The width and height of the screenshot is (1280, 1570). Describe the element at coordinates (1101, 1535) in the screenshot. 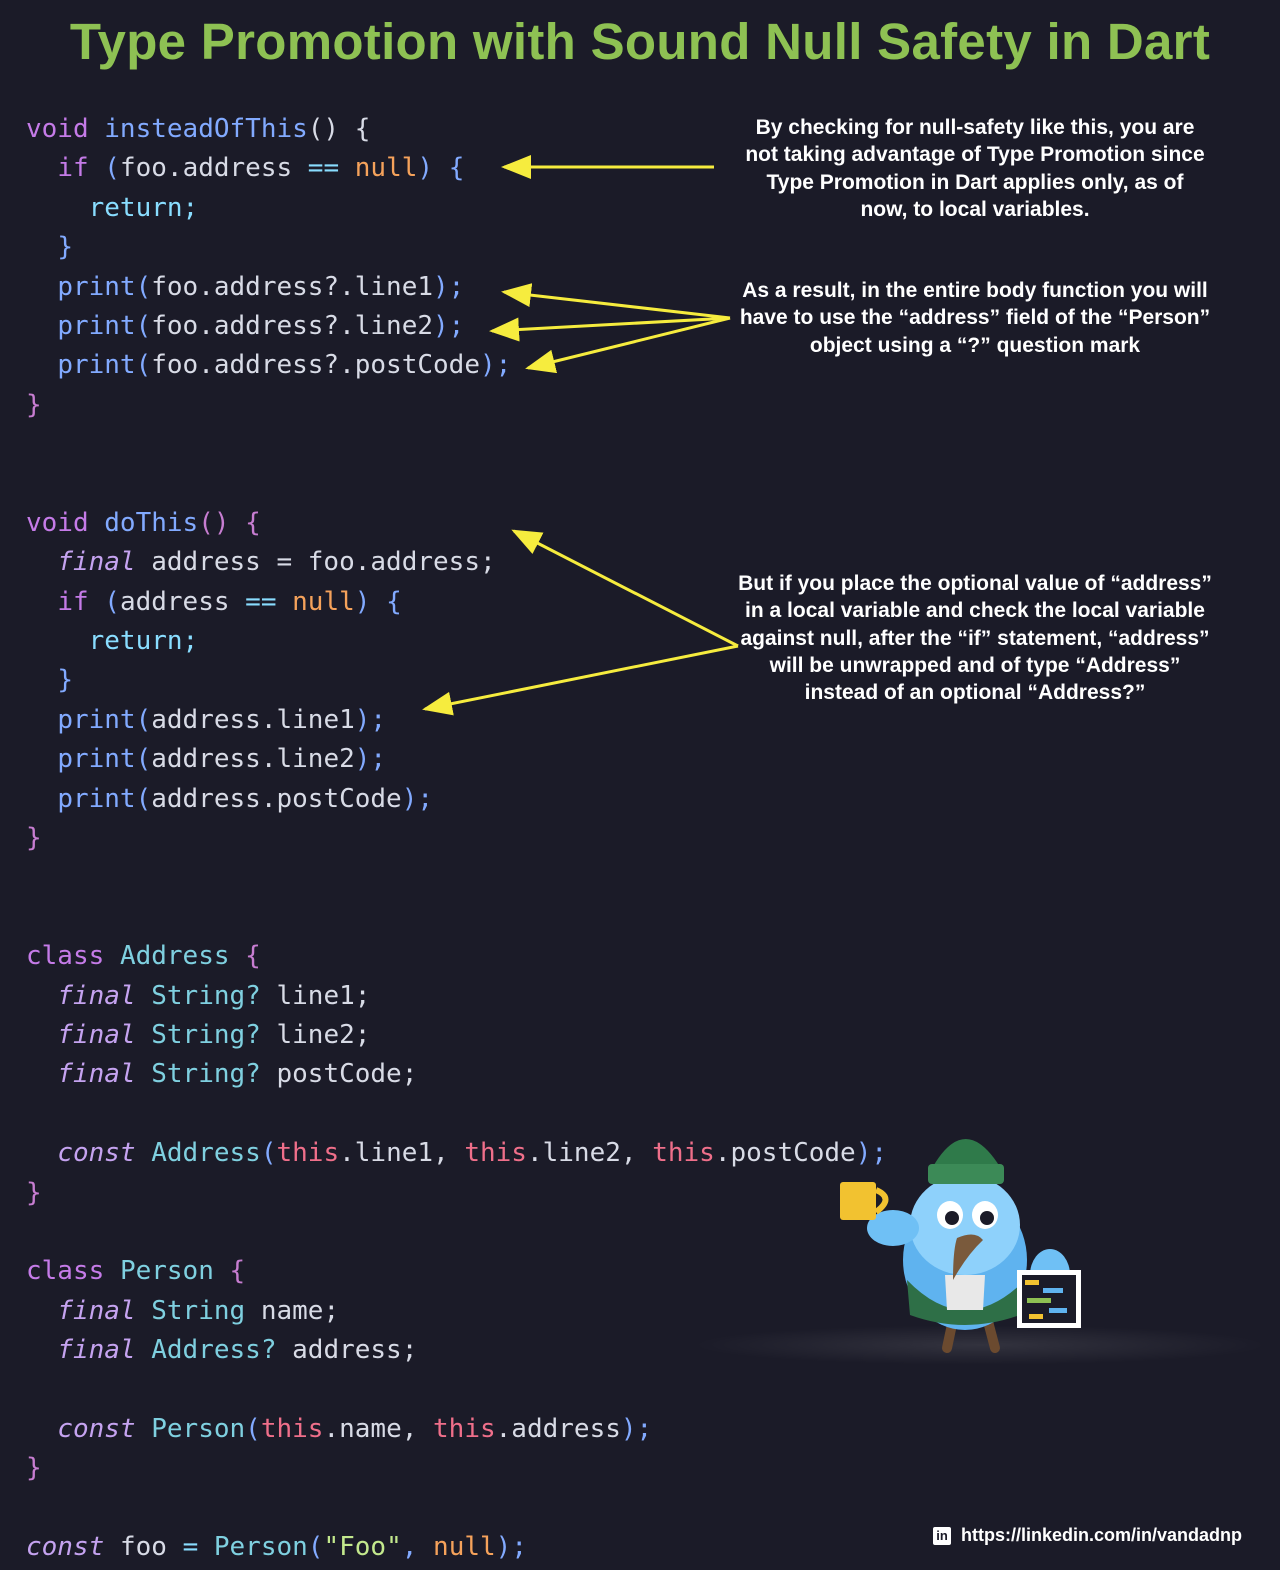

I see `footer-link: https://linkedin.com/in/vandadnp` at that location.